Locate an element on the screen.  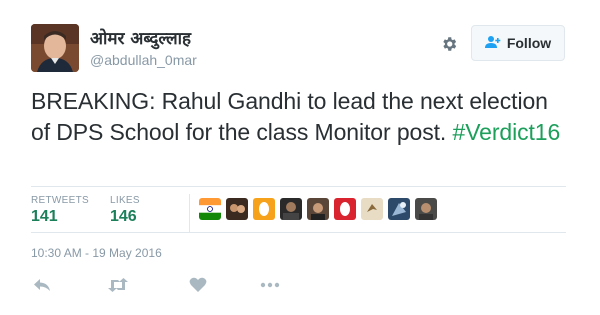
liker-avatars is located at coordinates (318, 209).